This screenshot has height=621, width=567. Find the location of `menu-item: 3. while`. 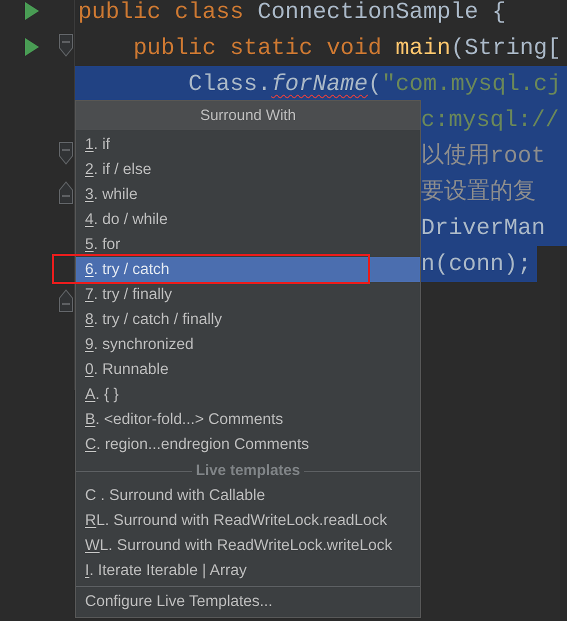

menu-item: 3. while is located at coordinates (248, 194).